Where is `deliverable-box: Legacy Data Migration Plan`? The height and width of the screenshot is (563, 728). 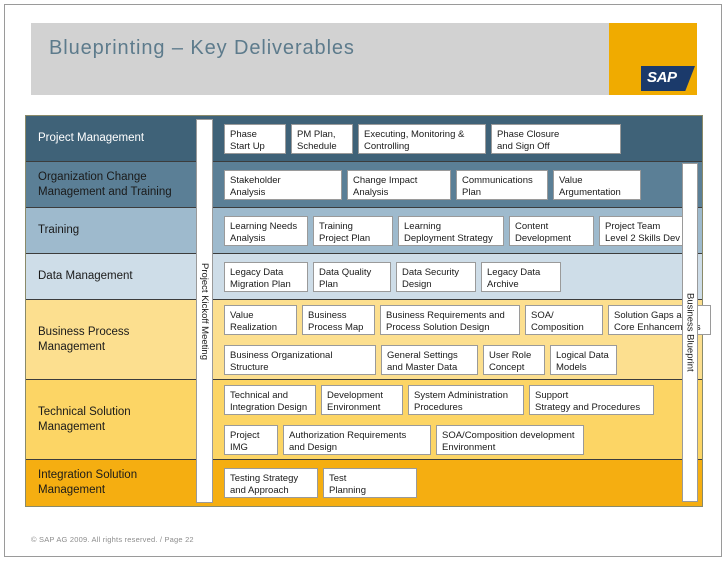 deliverable-box: Legacy Data Migration Plan is located at coordinates (266, 277).